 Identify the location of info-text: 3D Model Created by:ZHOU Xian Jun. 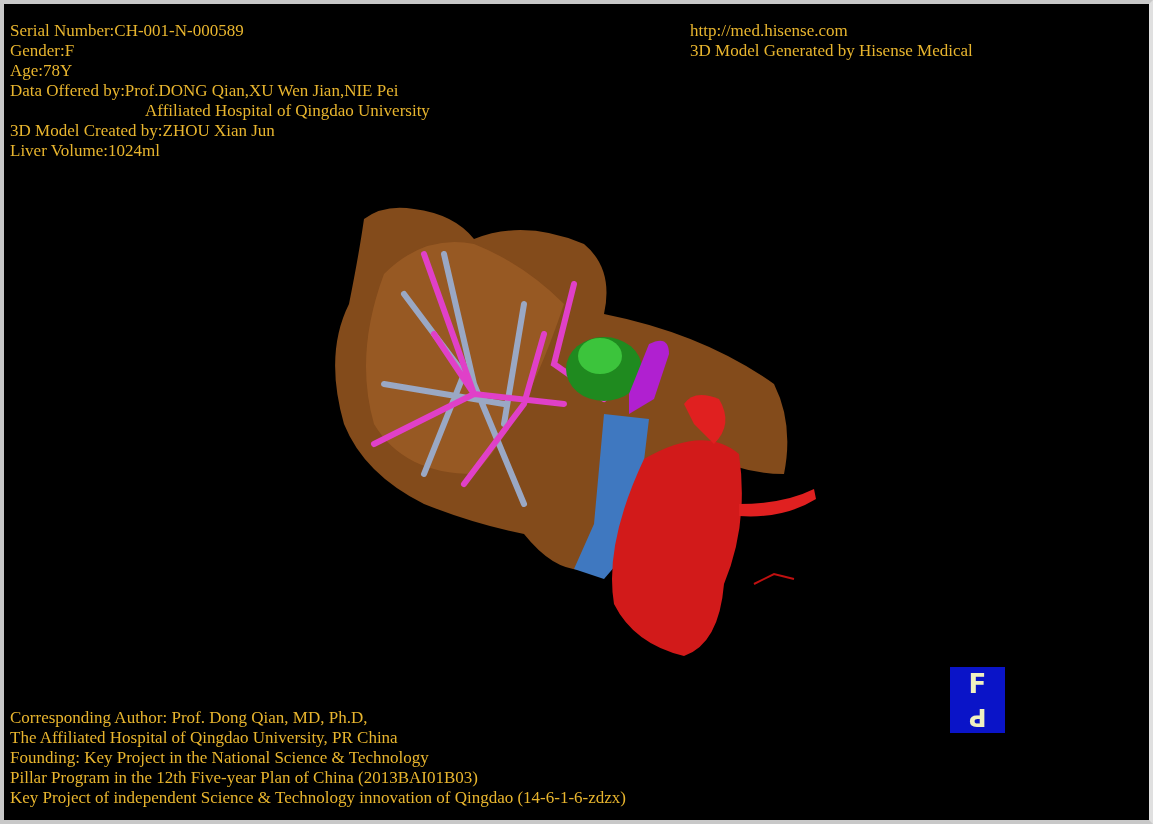
(142, 131).